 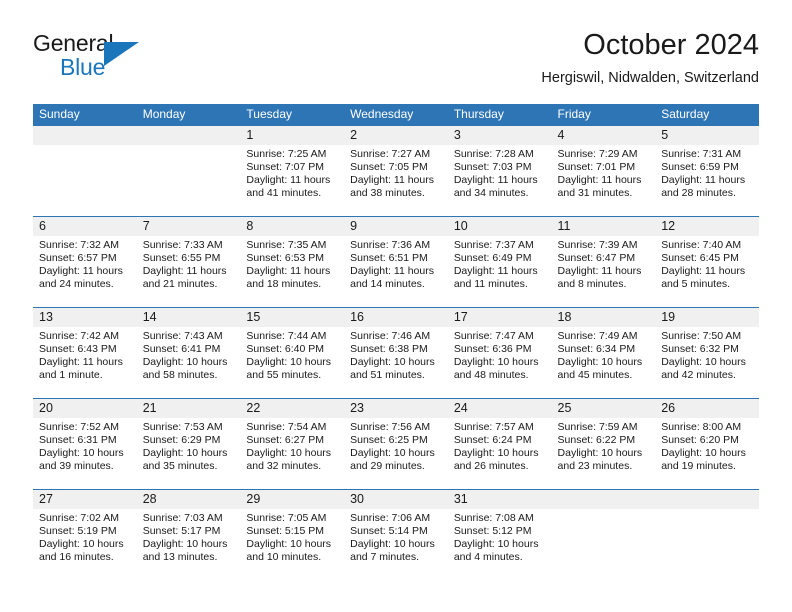 I want to click on day-number: 25, so click(x=604, y=408).